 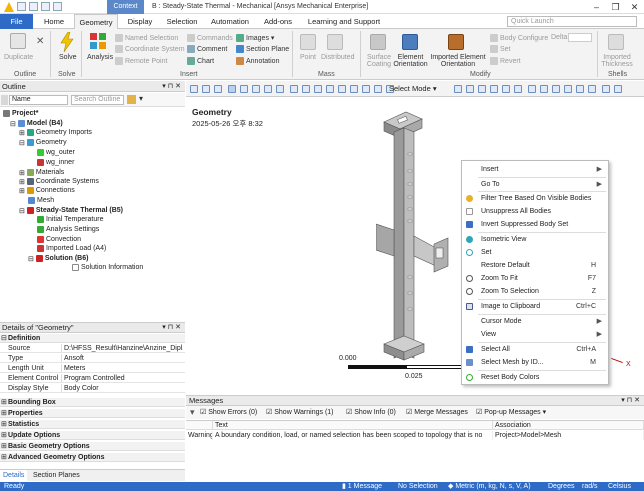 I want to click on show-warnings-checkbox: ☑ Show Warnings (1), so click(x=300, y=412).